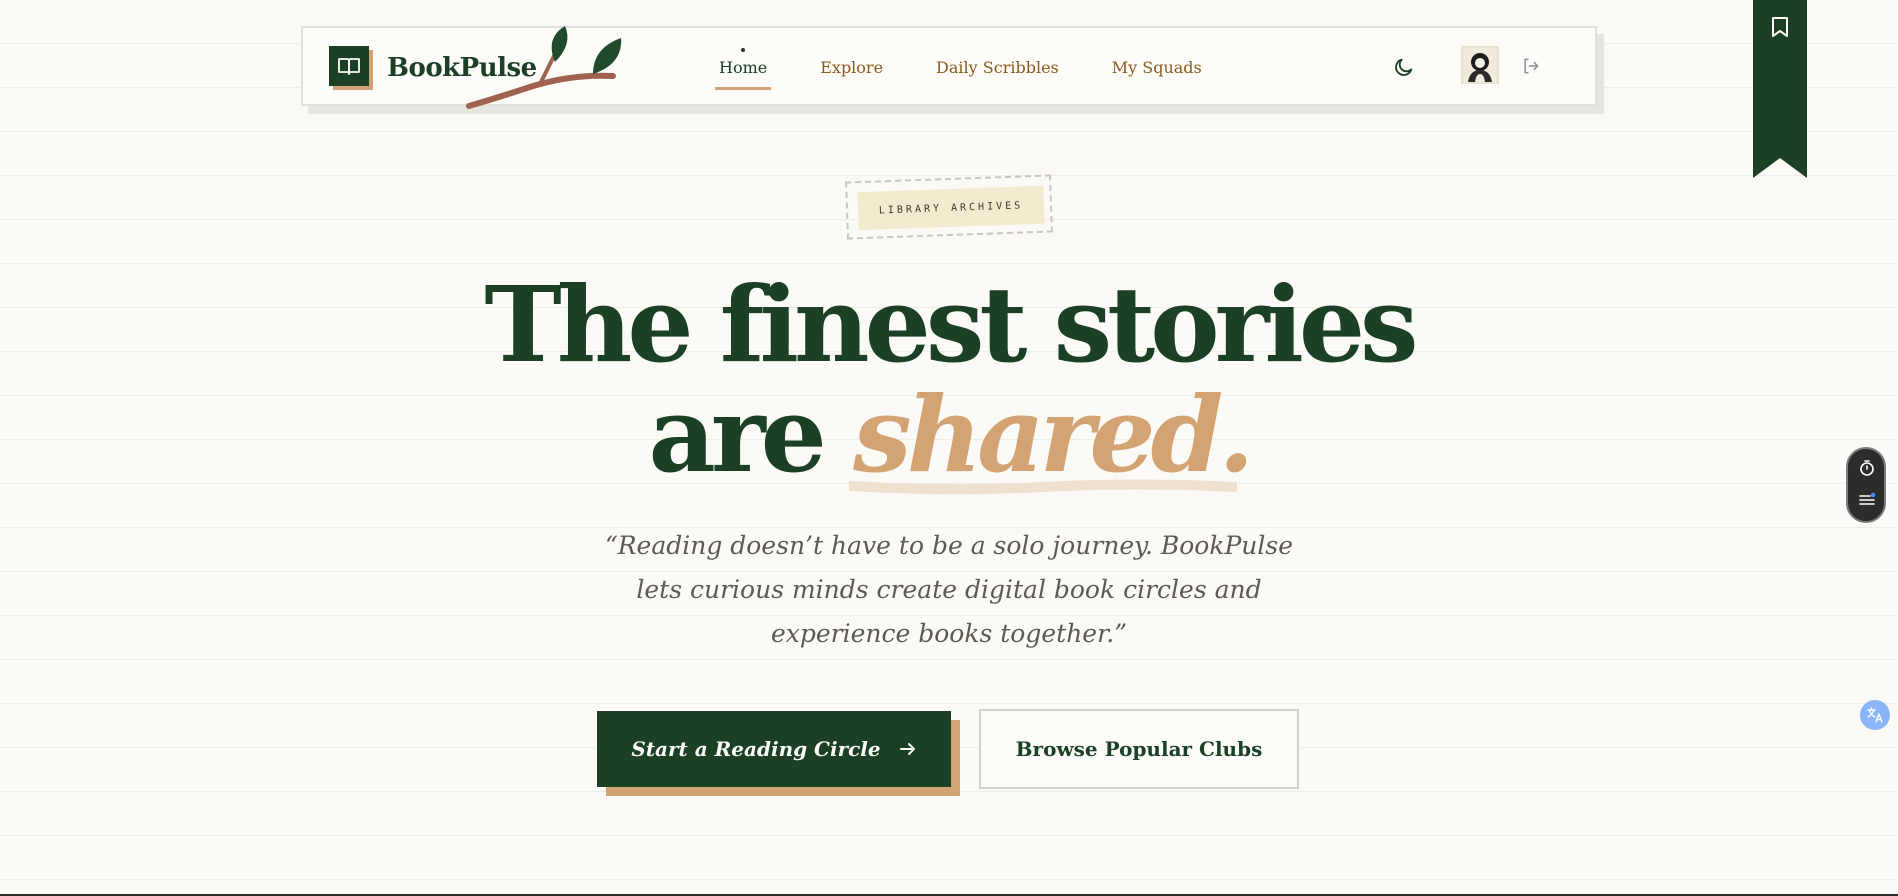  I want to click on nav-my-squads: My Squads, so click(1157, 68).